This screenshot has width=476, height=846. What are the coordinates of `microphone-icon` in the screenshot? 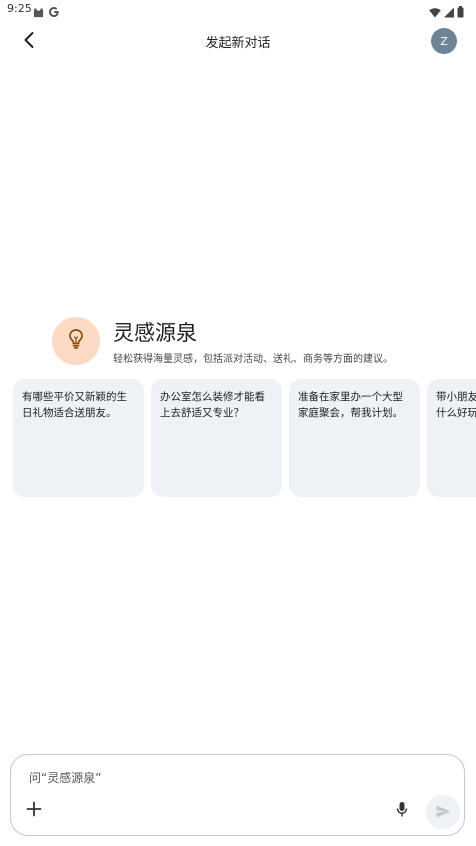 It's located at (402, 811).